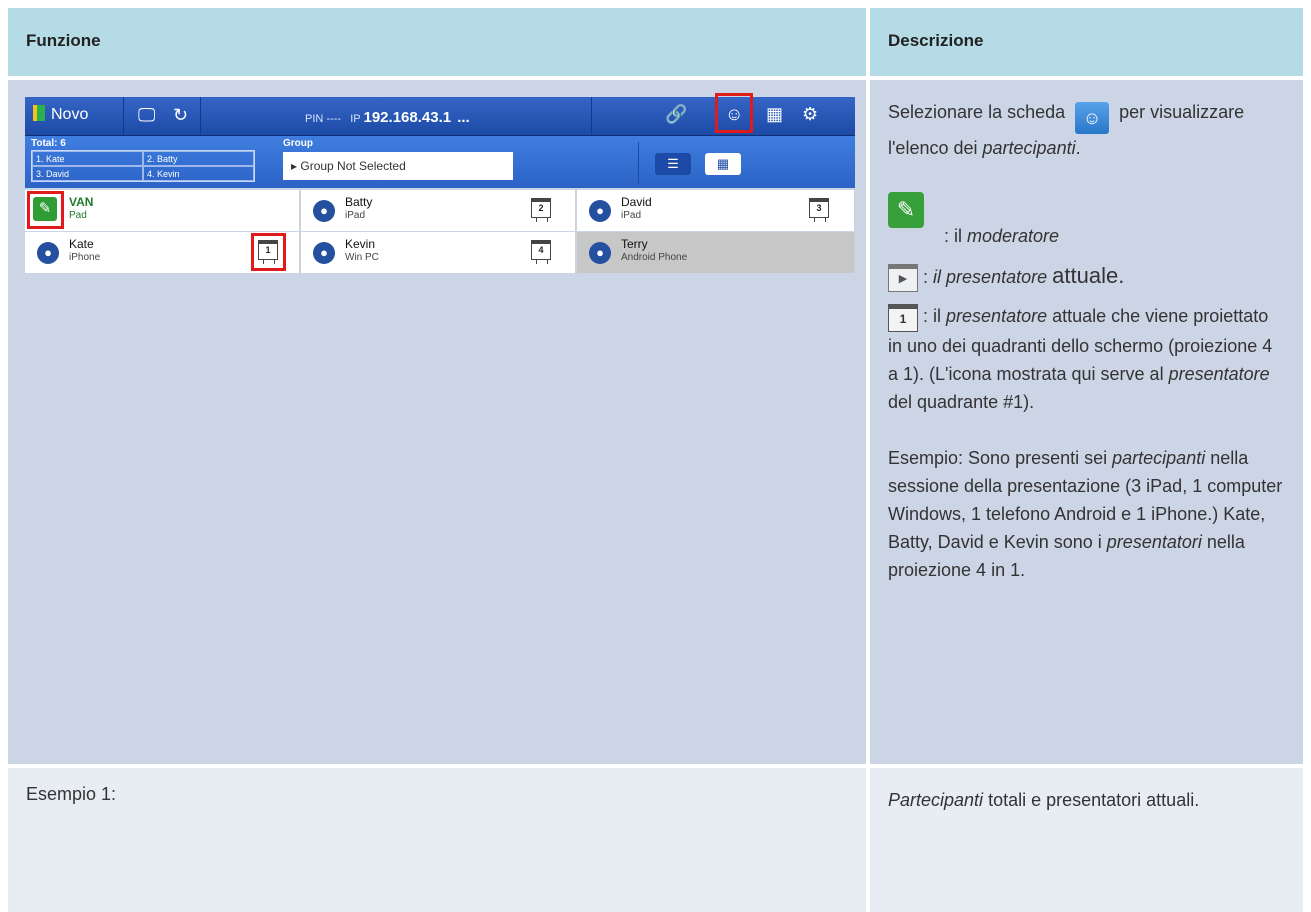 This screenshot has height=912, width=1311. I want to click on moderator-icon: ✎, so click(906, 210).